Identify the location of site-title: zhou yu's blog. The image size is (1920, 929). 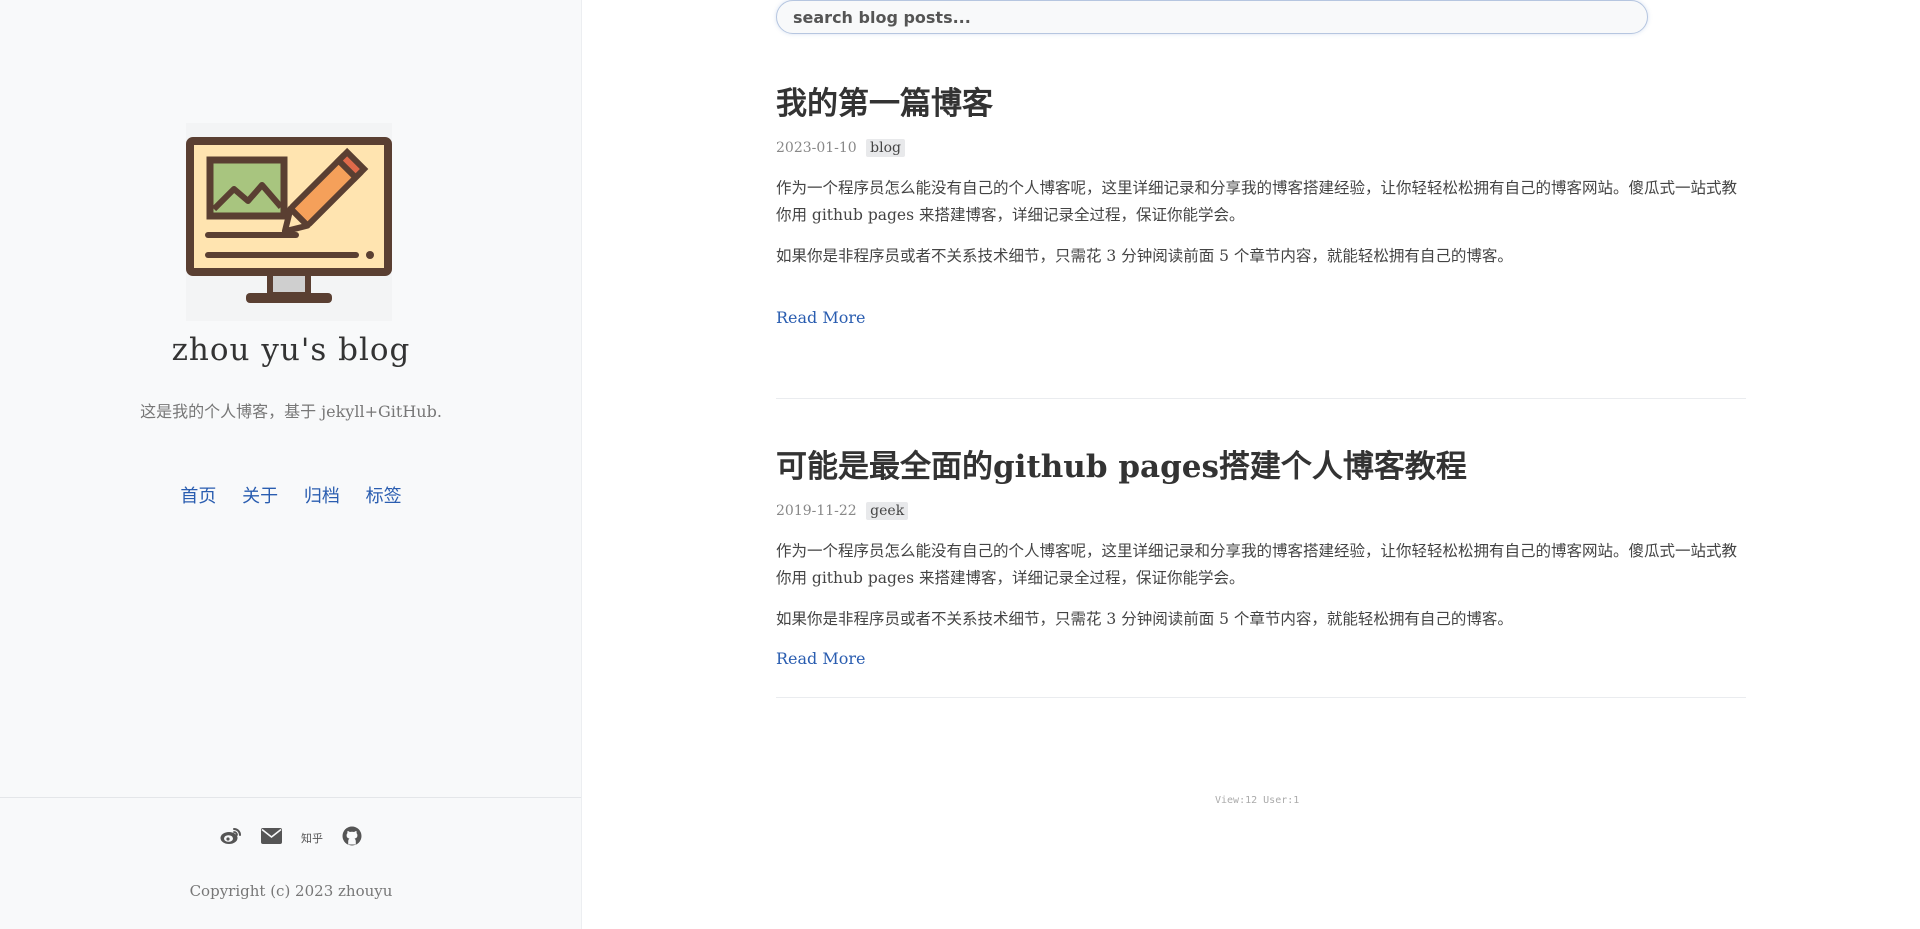
(291, 350).